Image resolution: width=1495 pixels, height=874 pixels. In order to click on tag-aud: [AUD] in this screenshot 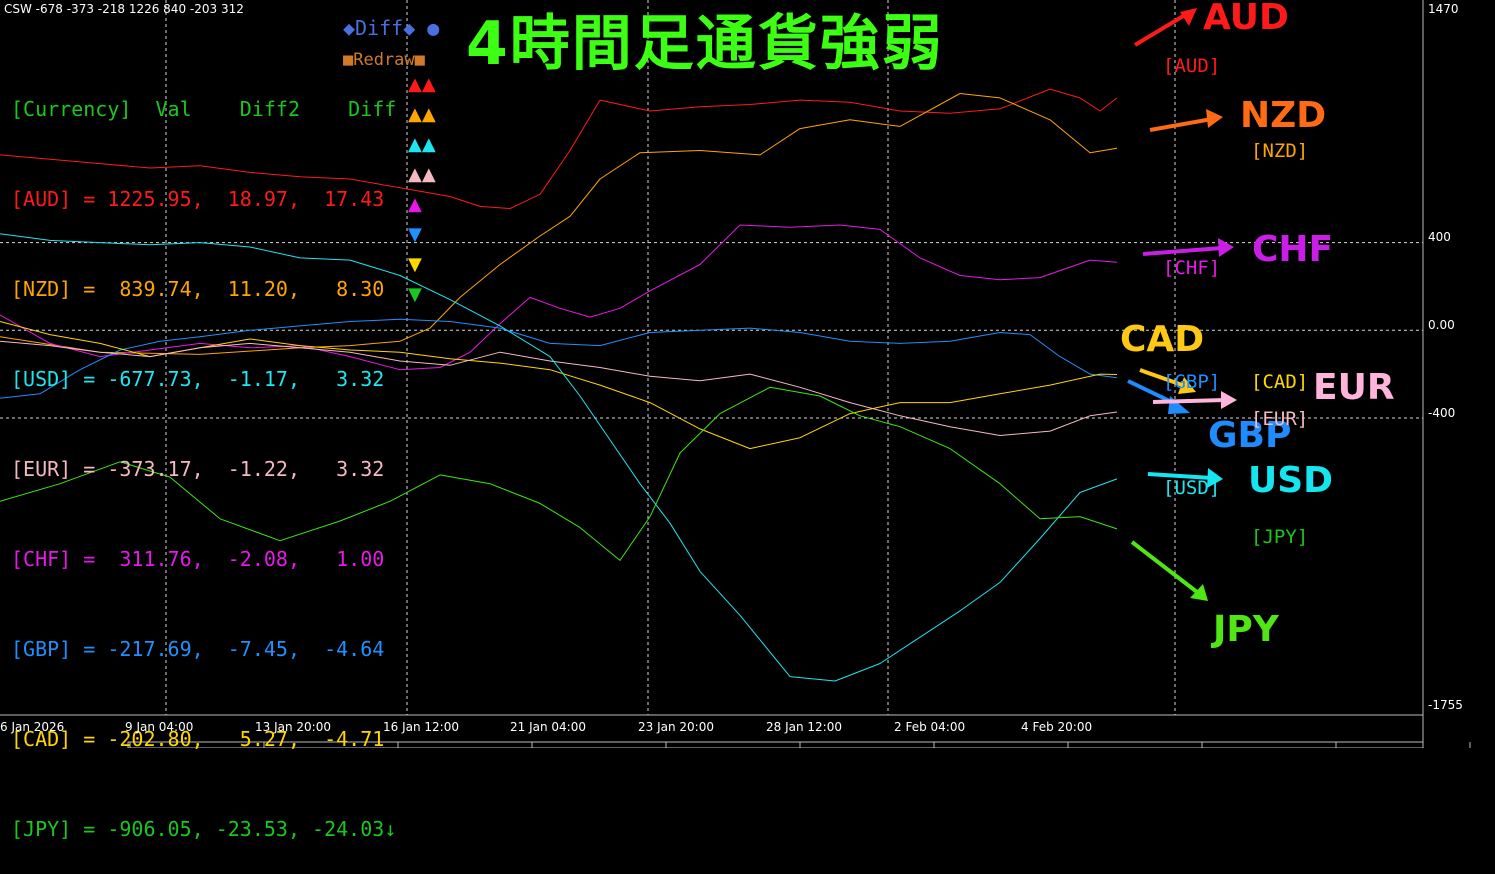, I will do `click(1192, 66)`.